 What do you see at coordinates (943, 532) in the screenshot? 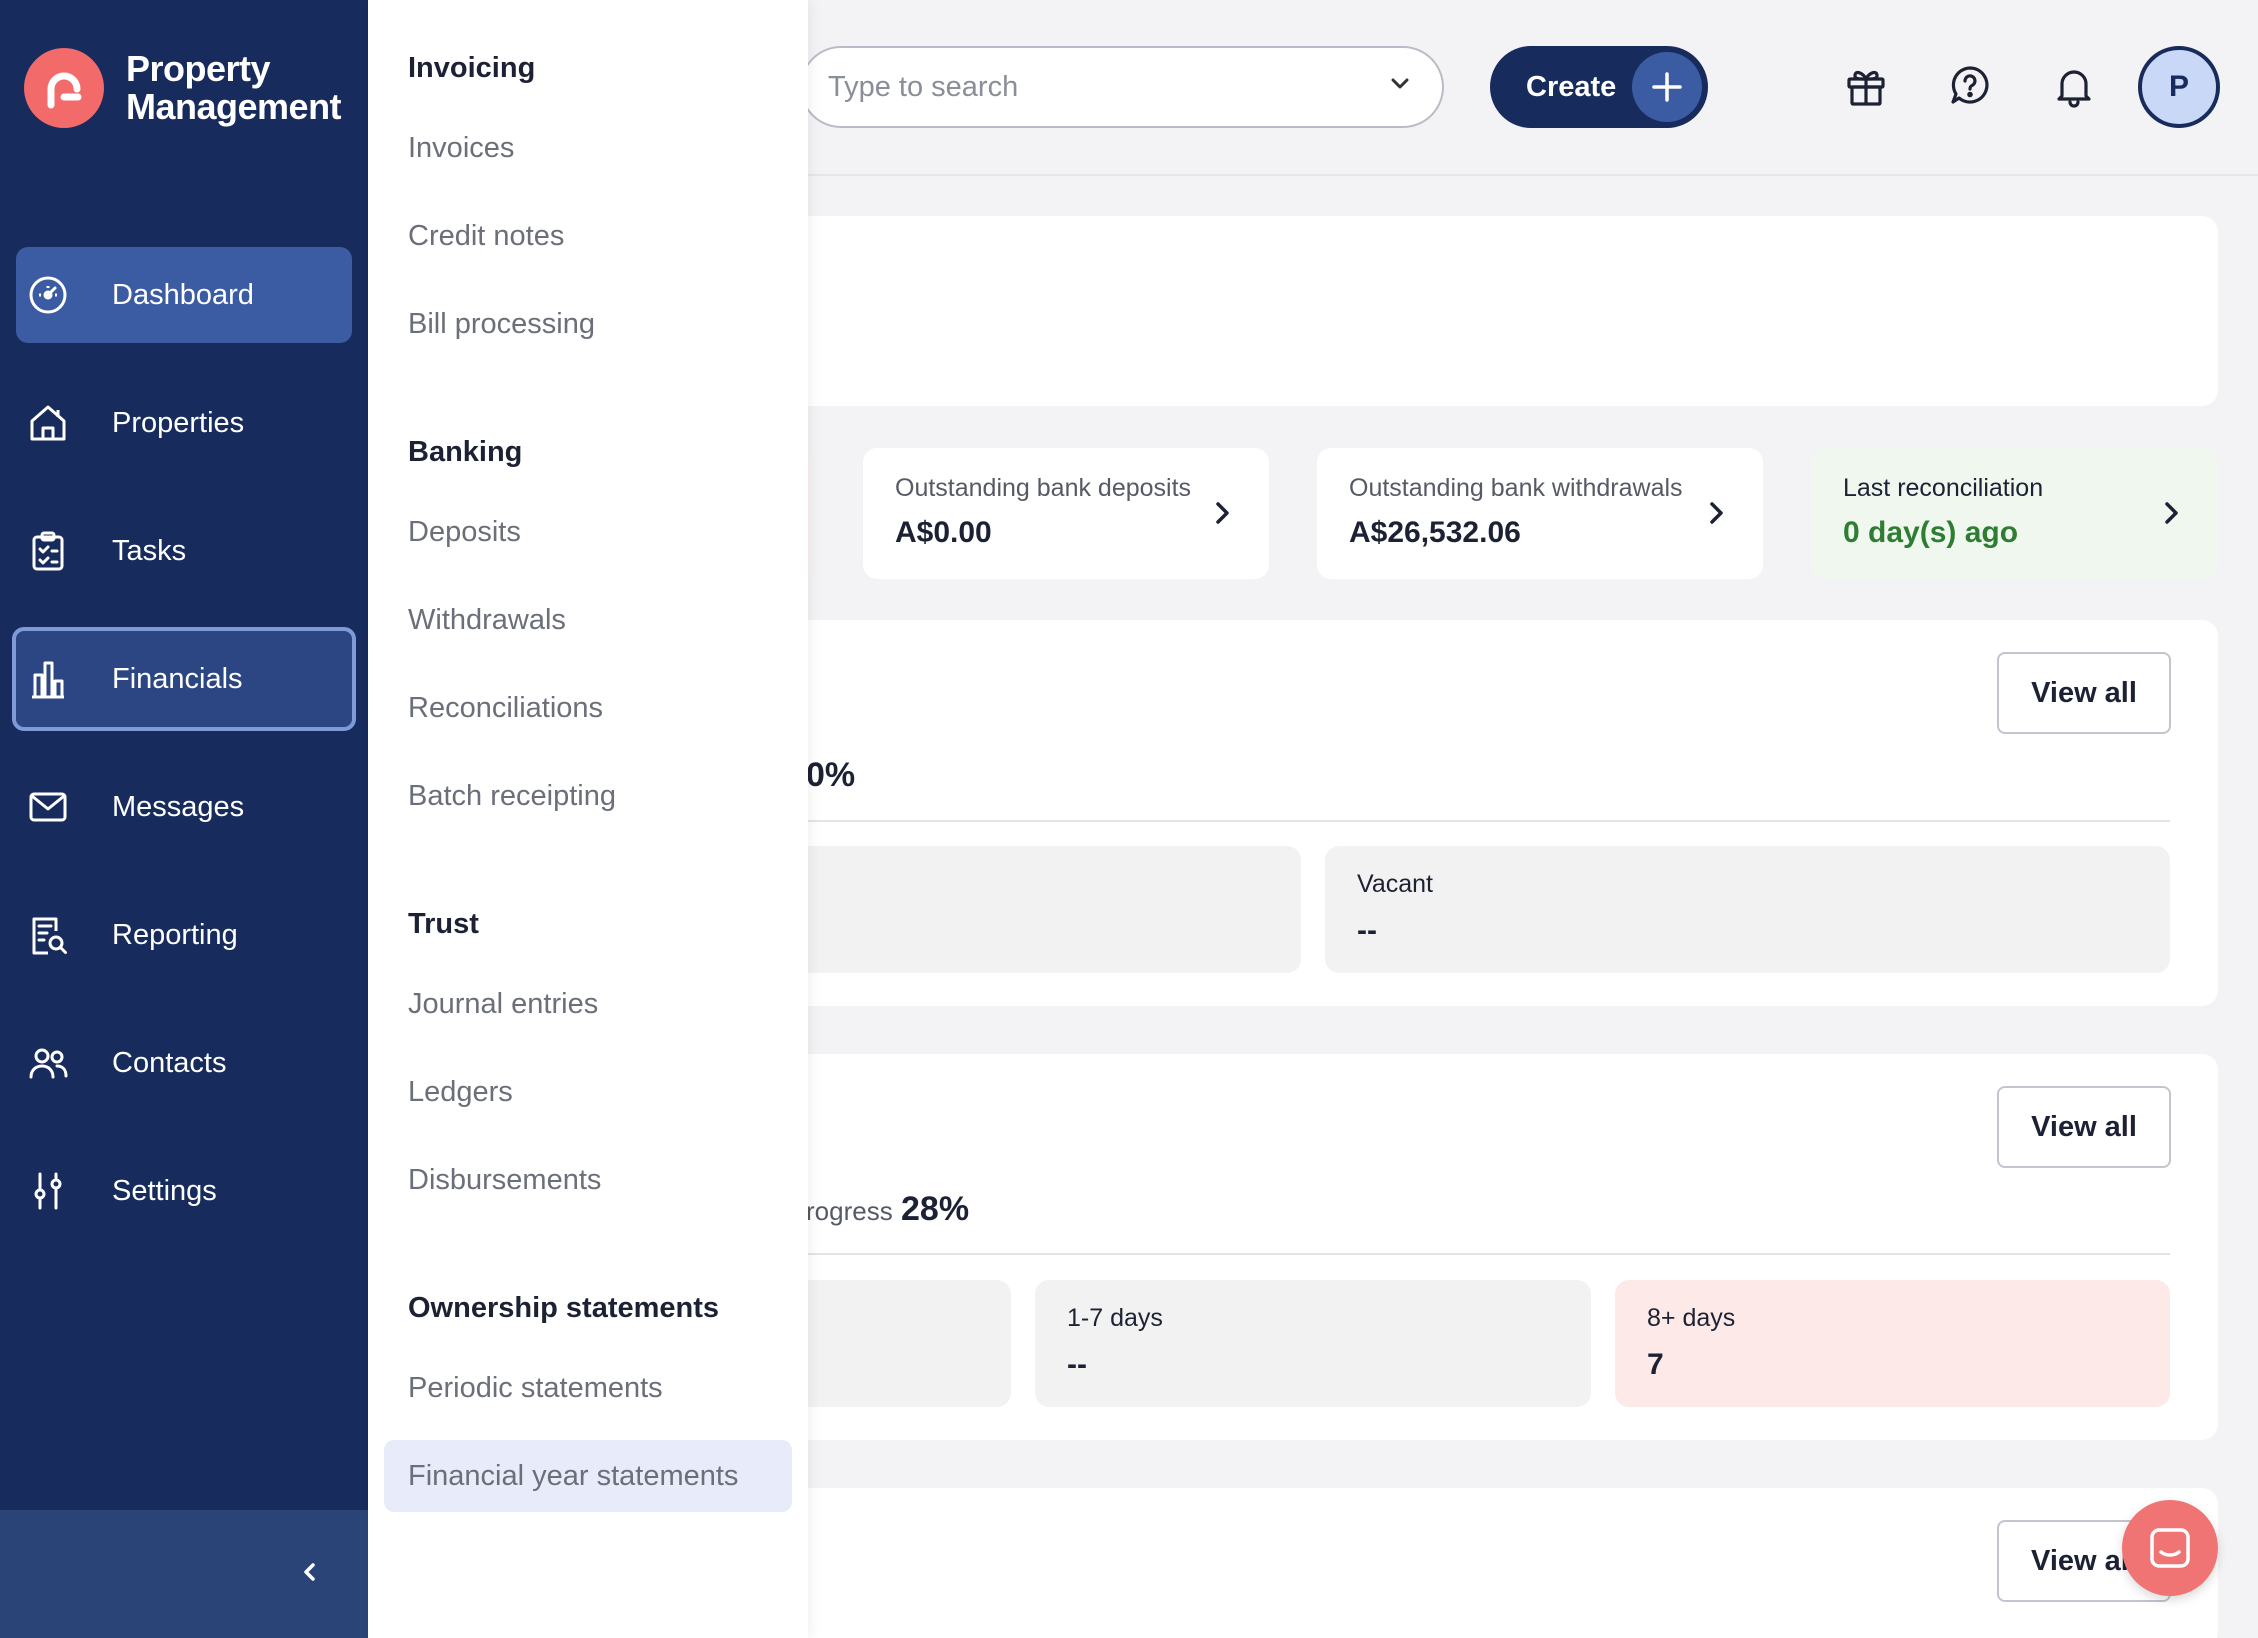
I see `stat-value: A$0.00` at bounding box center [943, 532].